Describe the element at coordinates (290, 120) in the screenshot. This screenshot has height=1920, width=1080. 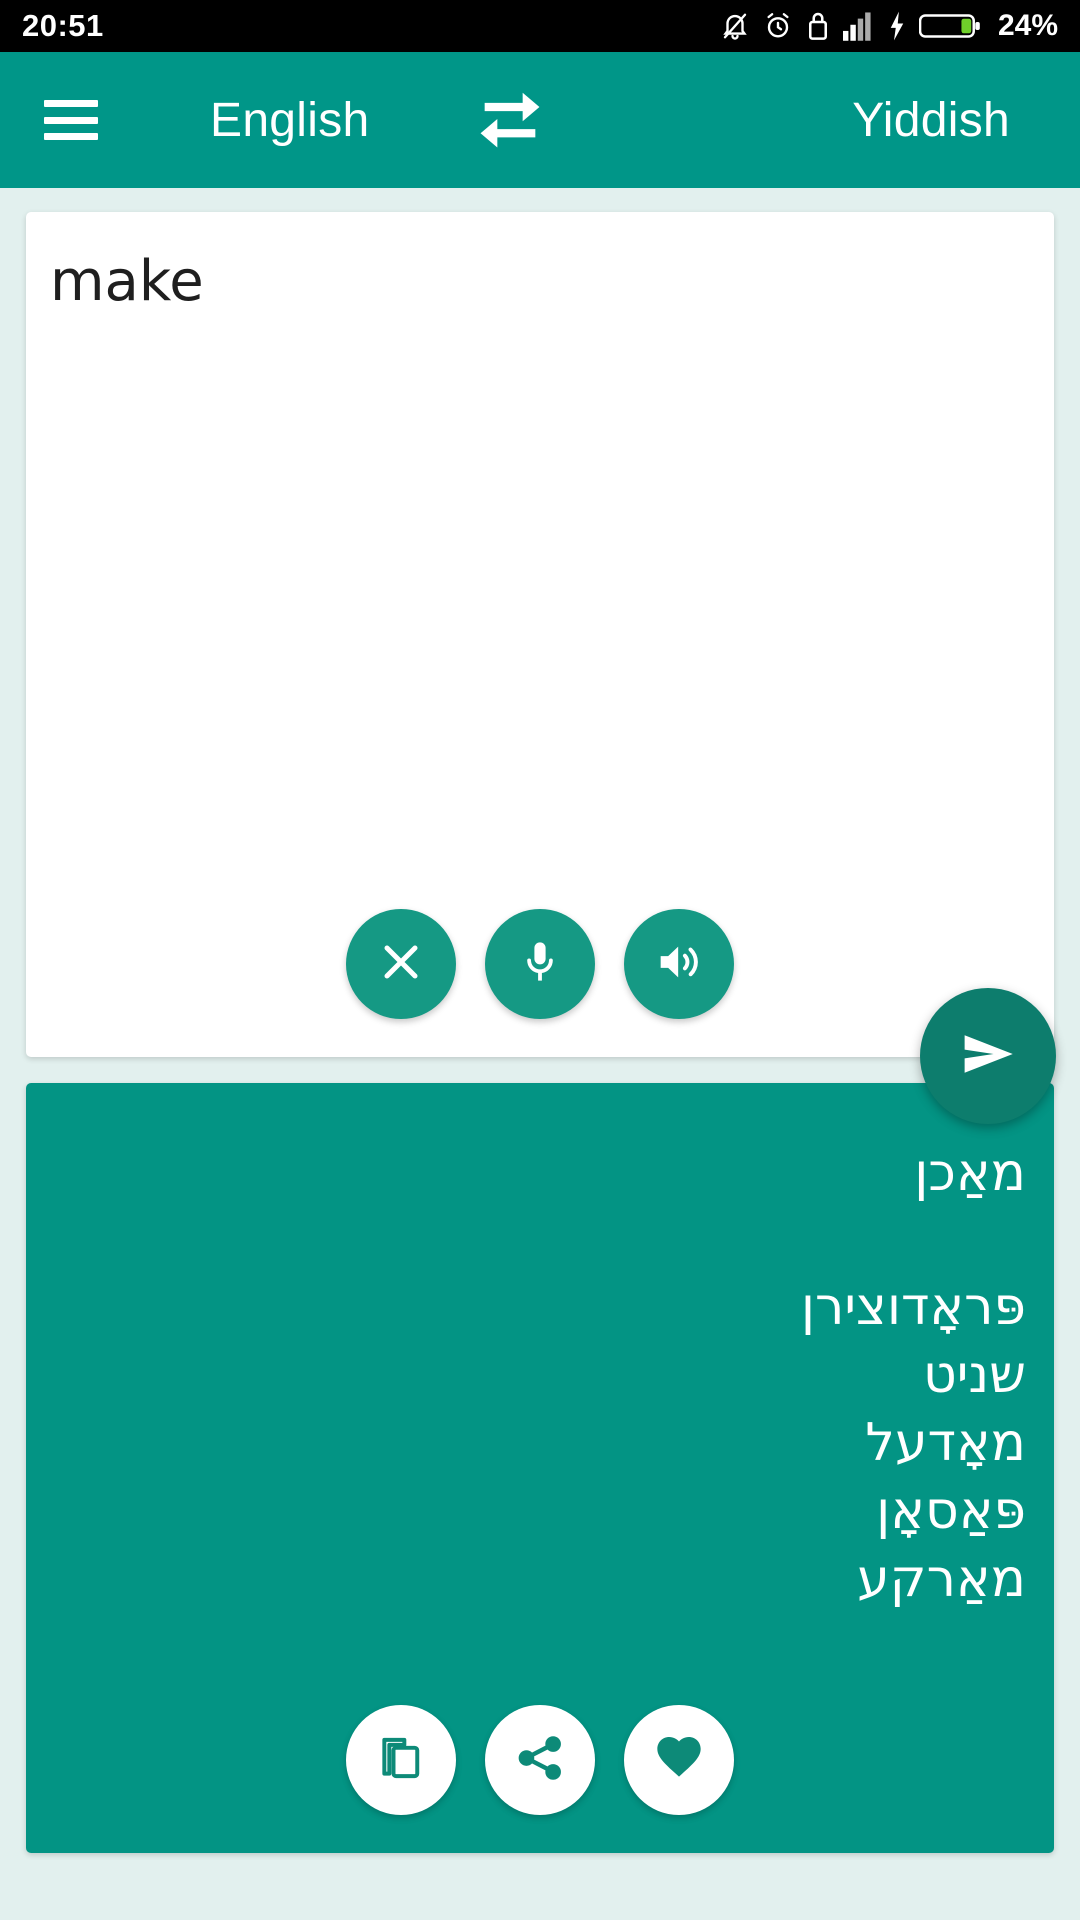
I see `source-language-button: English` at that location.